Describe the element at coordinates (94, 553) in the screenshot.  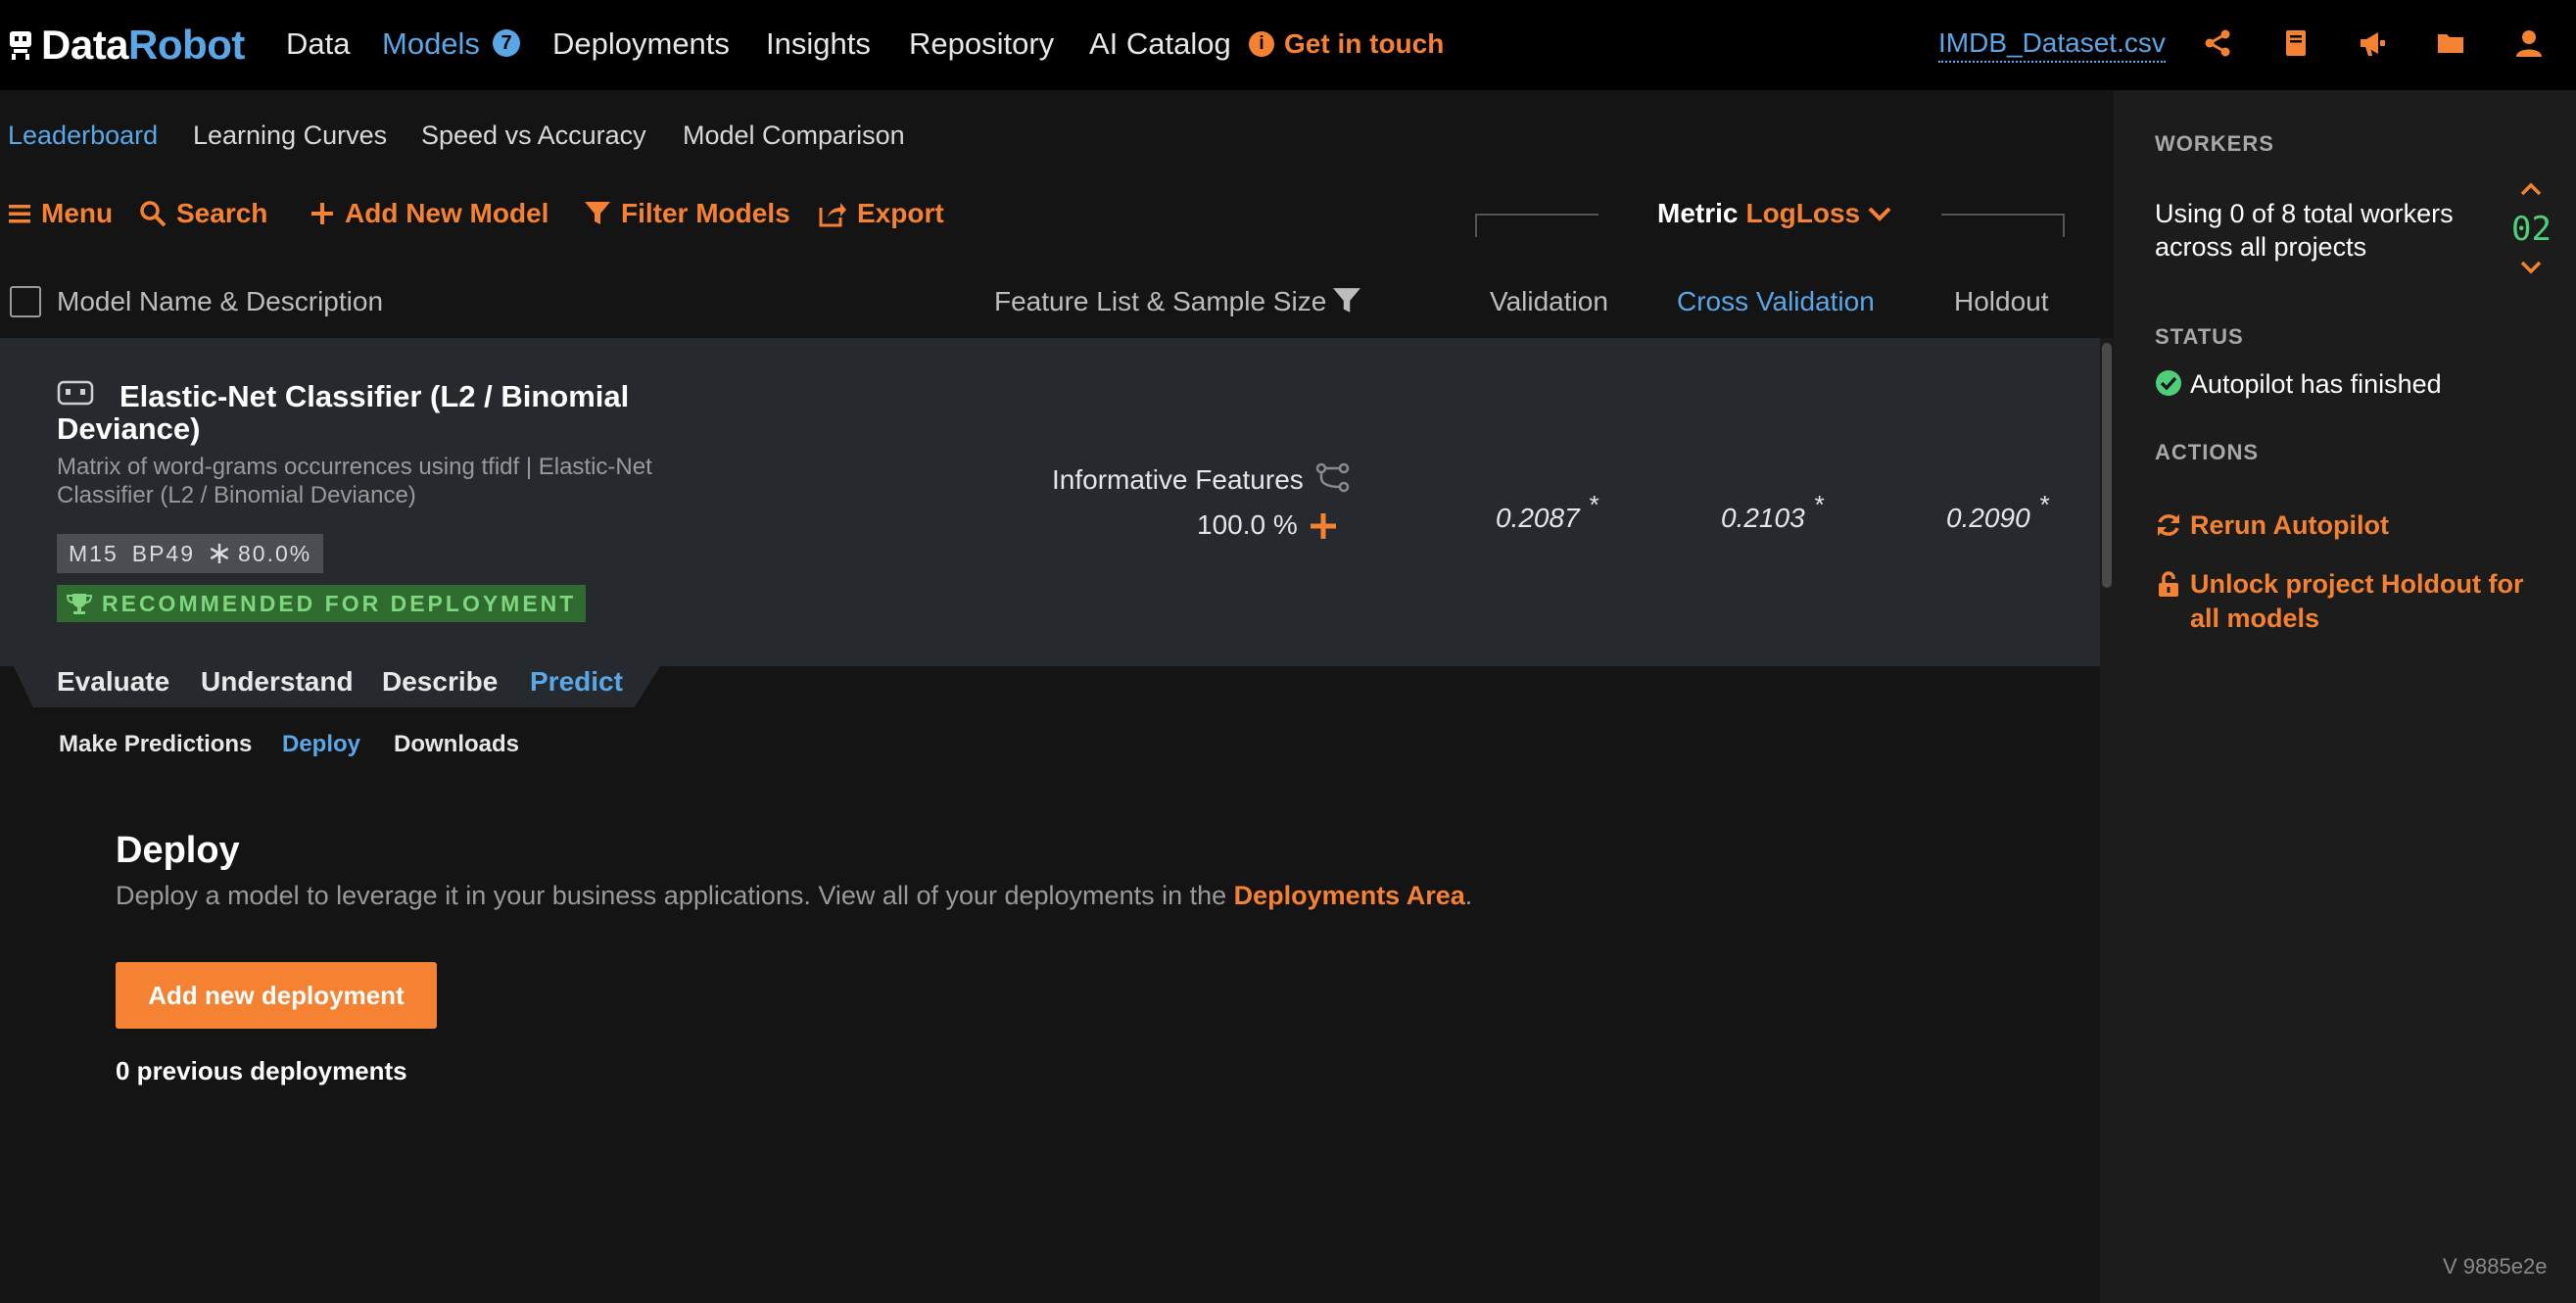
I see `model-id-tag: M15` at that location.